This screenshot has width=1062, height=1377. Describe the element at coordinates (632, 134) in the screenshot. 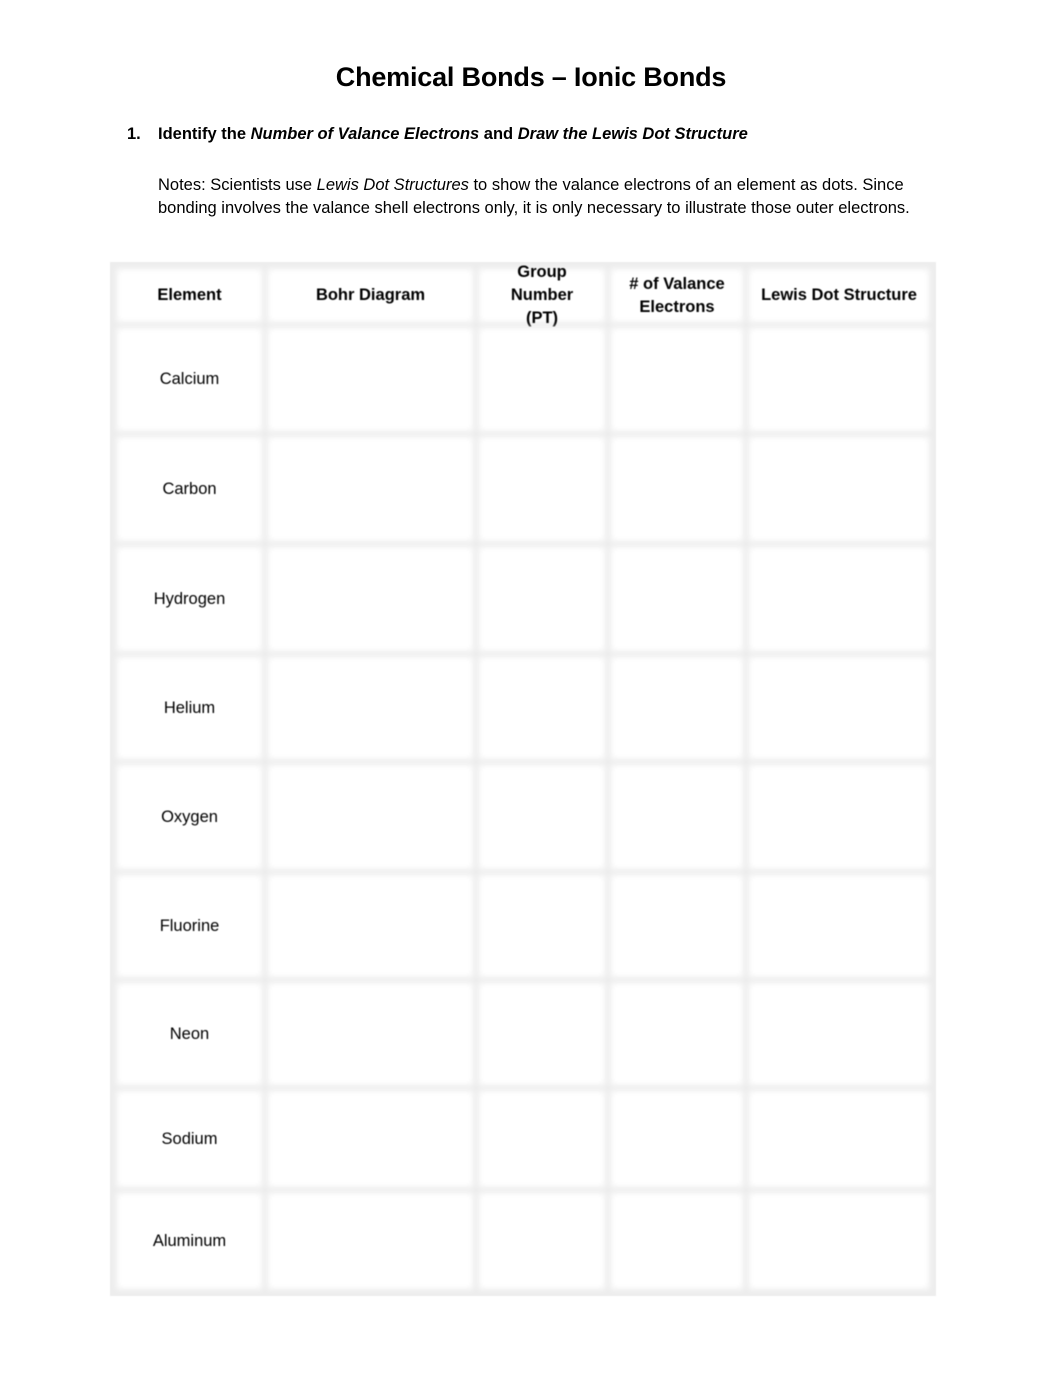

I see `question-emphasis-2: Draw the Lewis Dot Structure` at that location.